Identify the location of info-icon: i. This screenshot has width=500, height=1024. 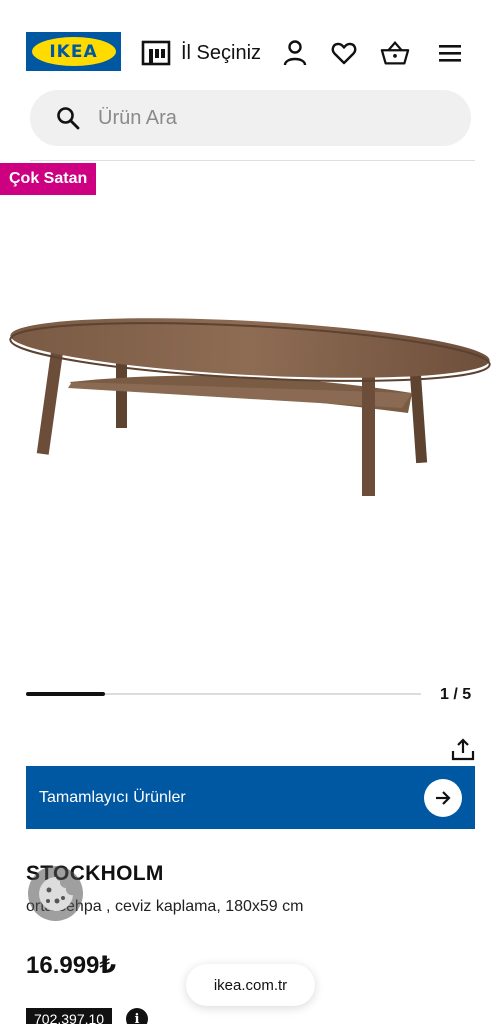
(137, 1016).